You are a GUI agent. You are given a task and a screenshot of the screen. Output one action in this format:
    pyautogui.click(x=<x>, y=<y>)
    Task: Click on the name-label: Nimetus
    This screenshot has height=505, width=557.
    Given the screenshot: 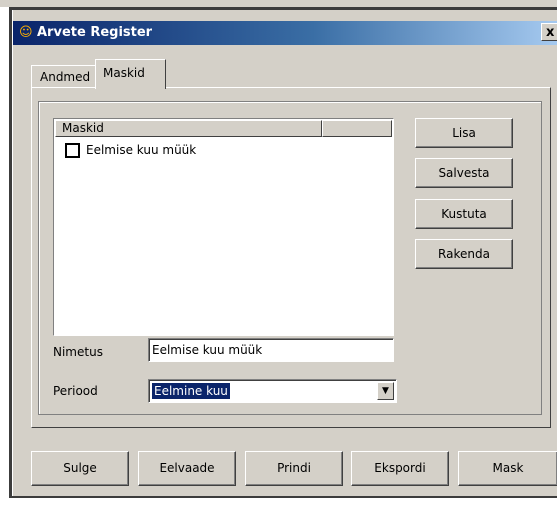 What is the action you would take?
    pyautogui.click(x=78, y=352)
    